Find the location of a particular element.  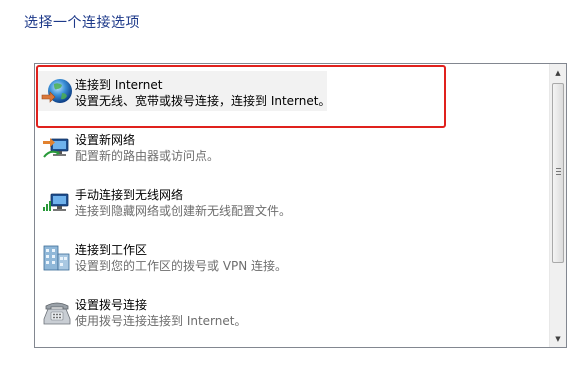

network-setup-icon is located at coordinates (57, 147).